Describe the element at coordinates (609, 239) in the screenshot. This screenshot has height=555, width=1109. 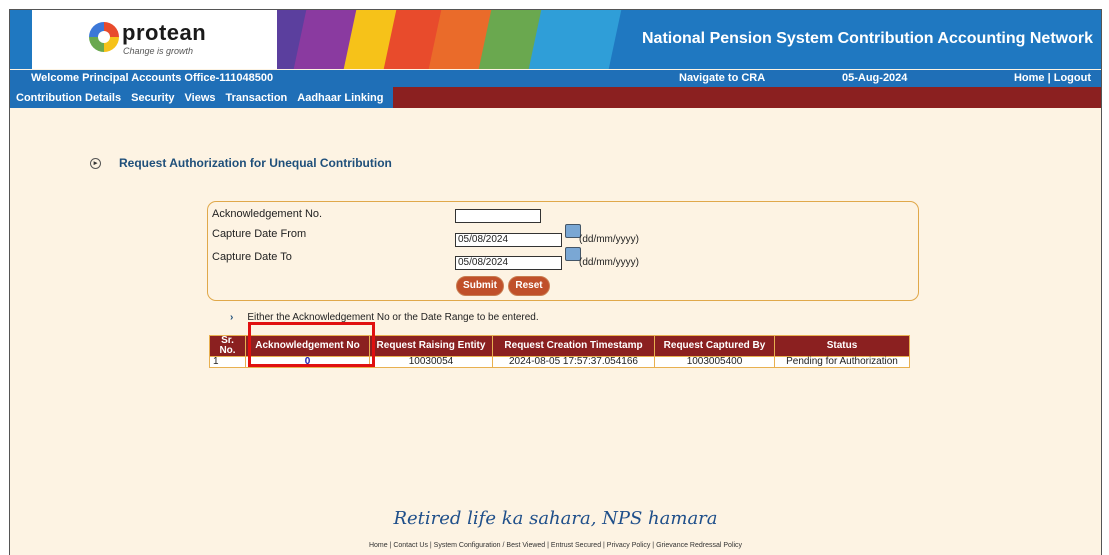
I see `from-date-format: (dd/mm/yyyy)` at that location.